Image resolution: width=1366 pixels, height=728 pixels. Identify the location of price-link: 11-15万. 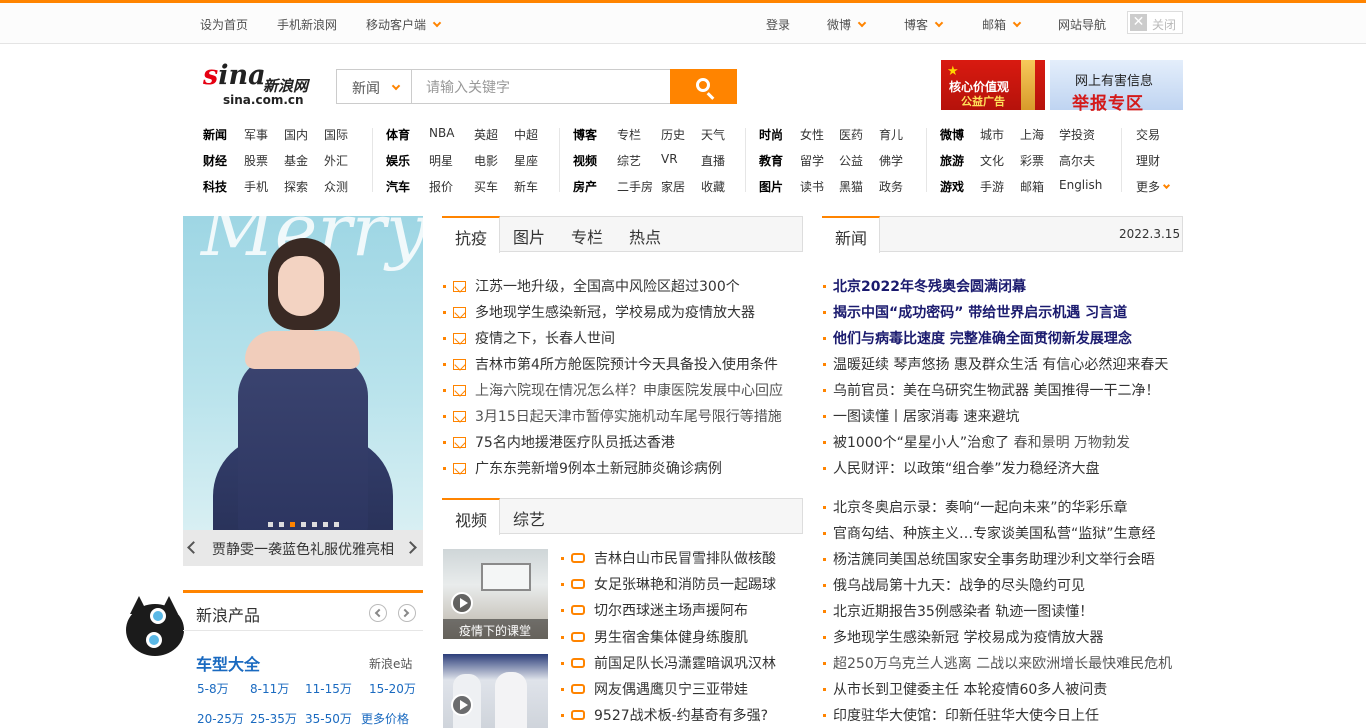
(328, 688).